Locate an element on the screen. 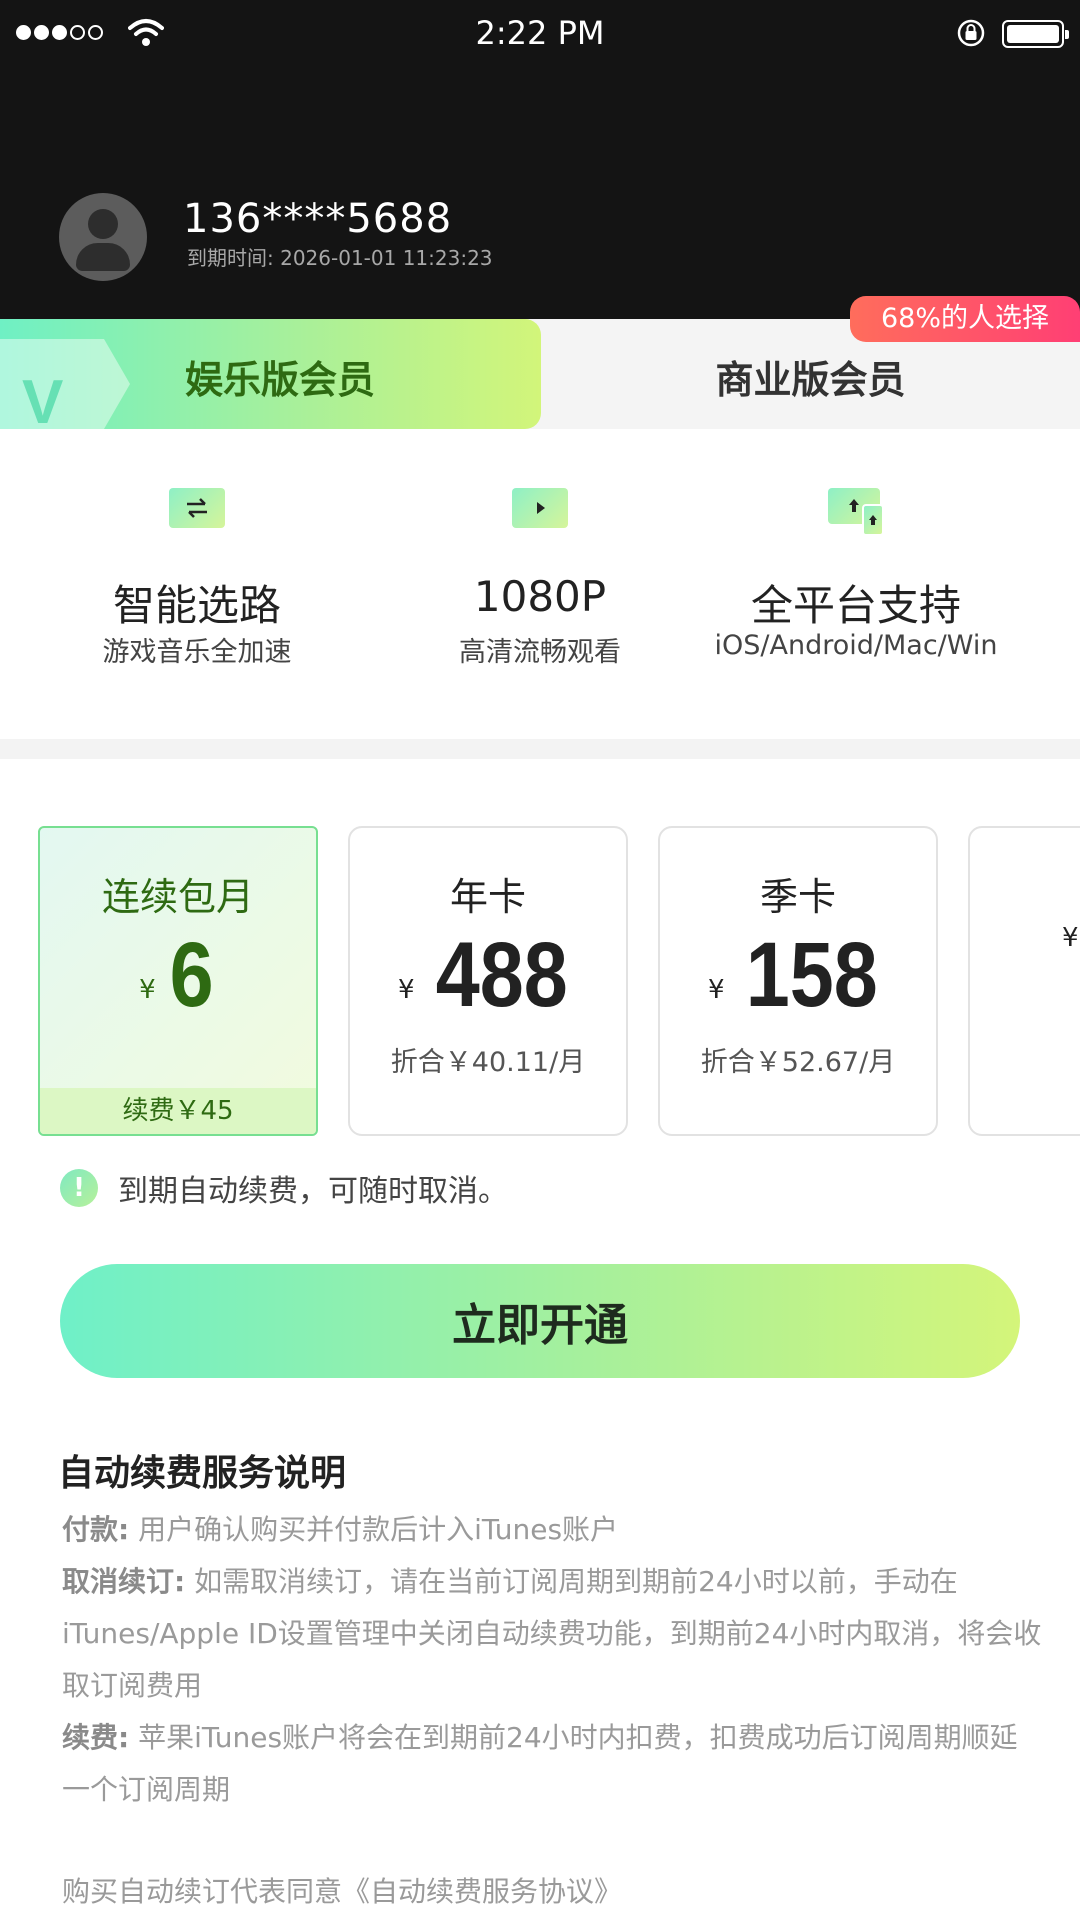 The width and height of the screenshot is (1080, 1920). status-bar: 2:22 PM is located at coordinates (540, 35).